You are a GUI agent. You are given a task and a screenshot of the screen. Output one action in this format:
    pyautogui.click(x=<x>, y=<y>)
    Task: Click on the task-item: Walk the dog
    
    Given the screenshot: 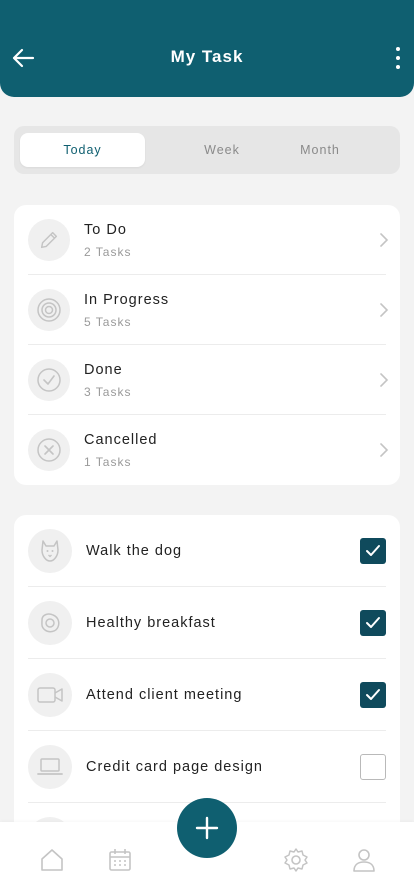 What is the action you would take?
    pyautogui.click(x=207, y=551)
    